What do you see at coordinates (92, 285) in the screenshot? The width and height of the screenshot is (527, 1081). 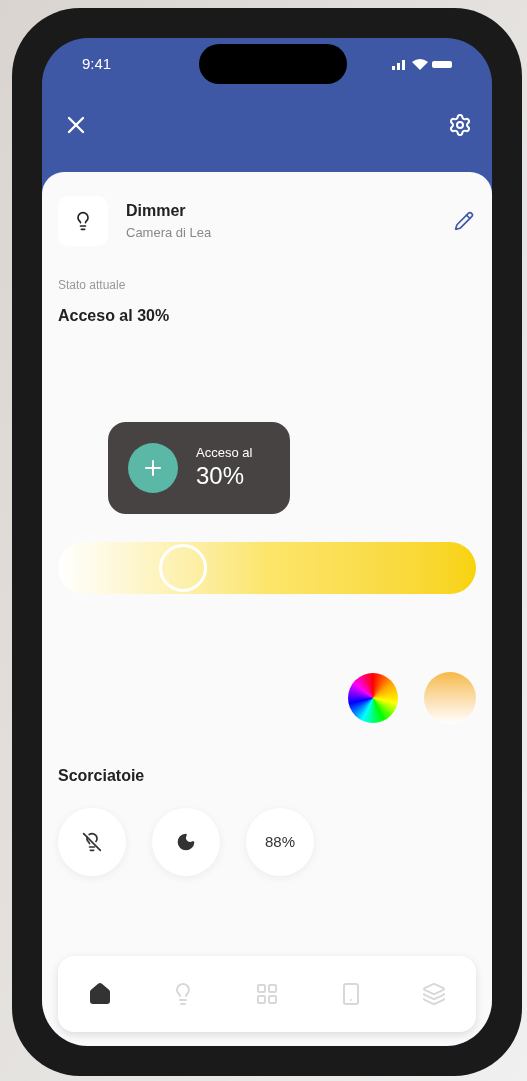 I see `state-label: Stato attuale` at bounding box center [92, 285].